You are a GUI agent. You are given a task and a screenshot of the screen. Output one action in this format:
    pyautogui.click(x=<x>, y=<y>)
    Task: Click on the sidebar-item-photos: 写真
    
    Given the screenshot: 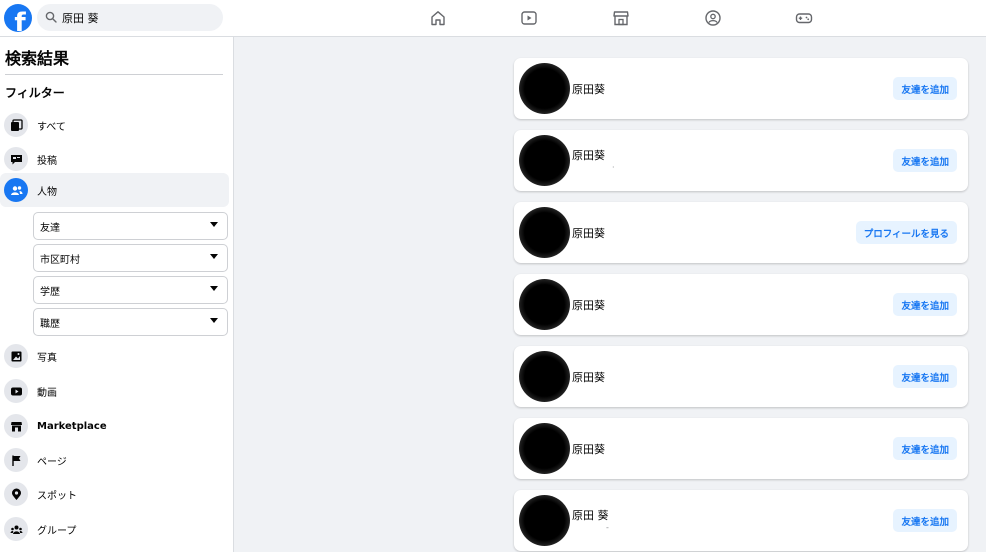 What is the action you would take?
    pyautogui.click(x=114, y=356)
    